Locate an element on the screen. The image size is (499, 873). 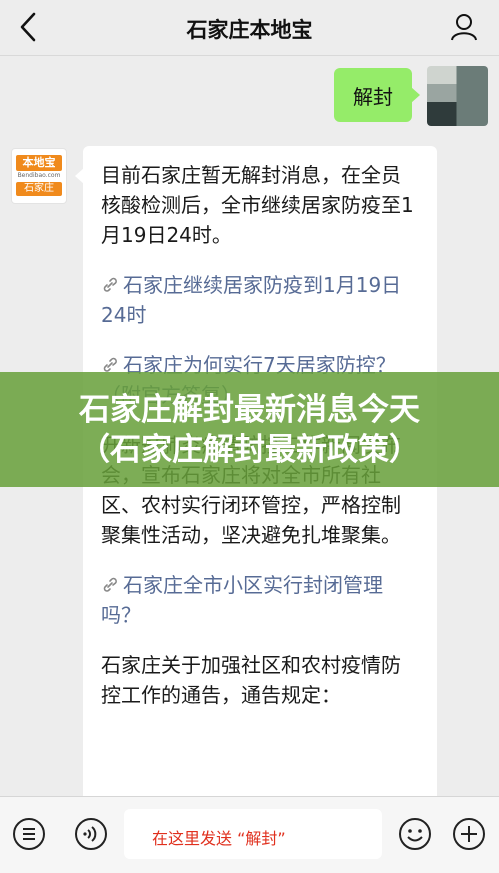
message-input: 在这里发送 “解封” is located at coordinates (253, 834).